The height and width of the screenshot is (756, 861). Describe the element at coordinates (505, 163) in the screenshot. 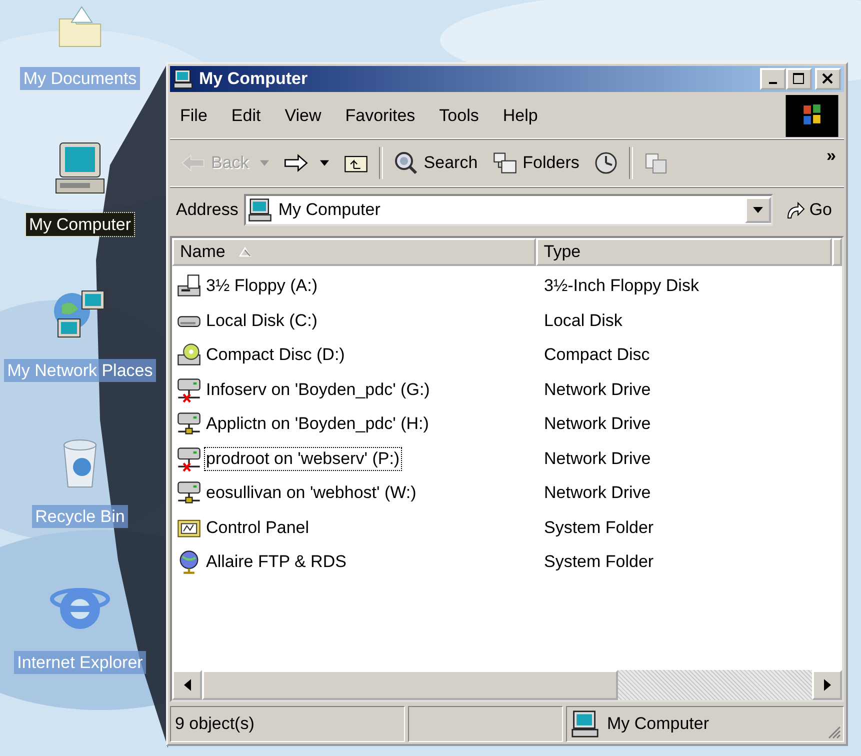

I see `folders-icon` at that location.